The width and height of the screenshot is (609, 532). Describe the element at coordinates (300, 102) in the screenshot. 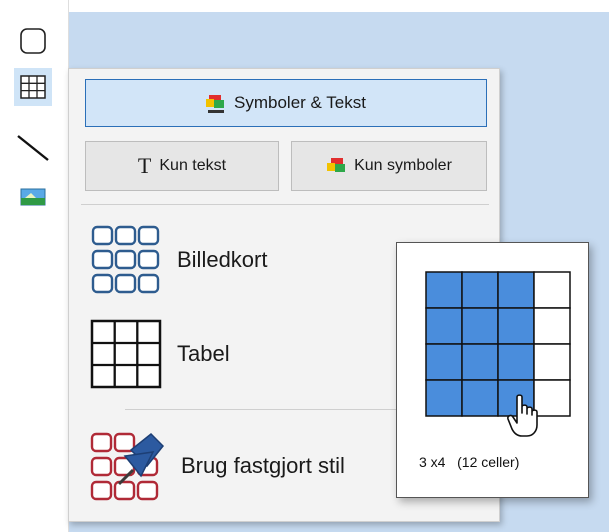

I see `symbols-and-text-label: Symboler & Tekst` at that location.